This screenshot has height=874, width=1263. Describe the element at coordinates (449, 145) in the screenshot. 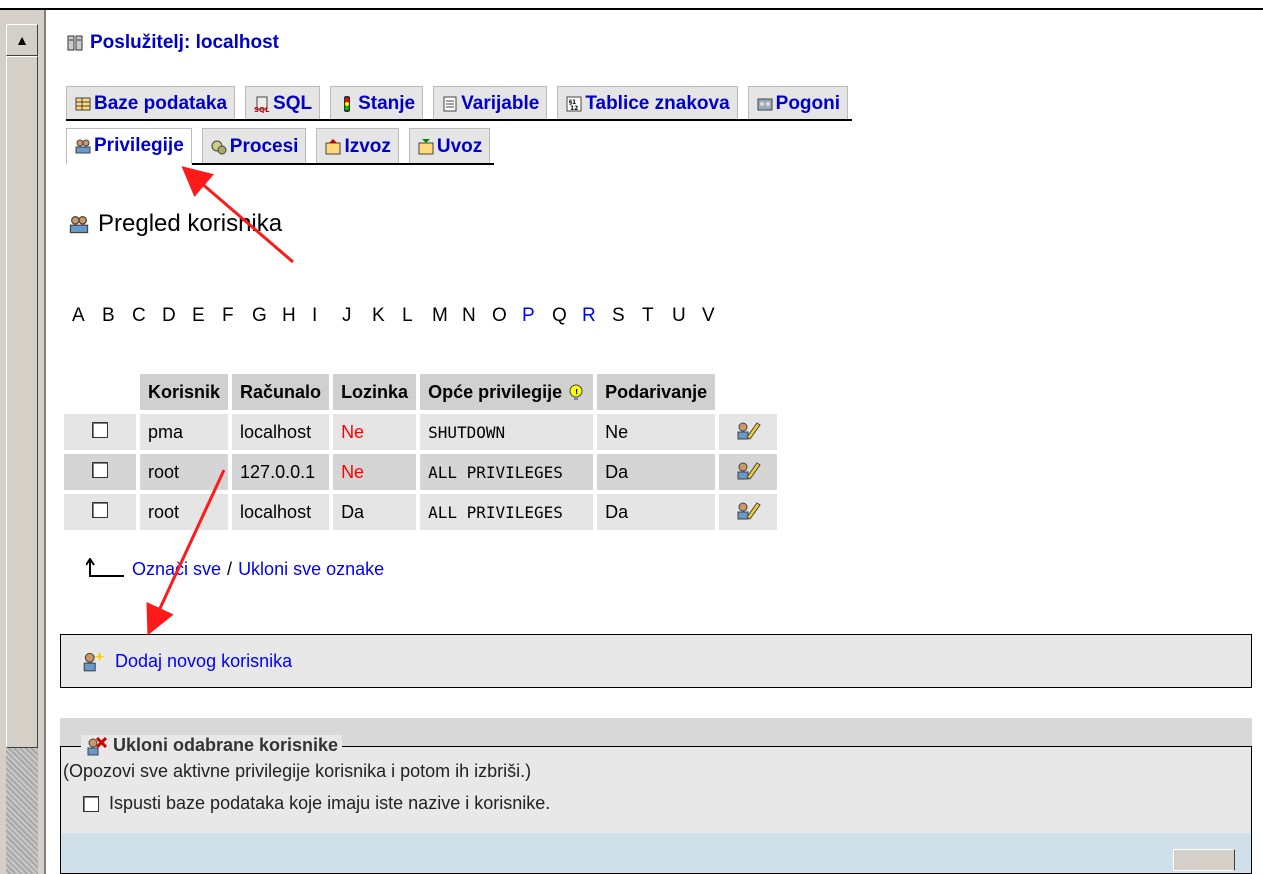

I see `tab-import: Uvoz` at that location.